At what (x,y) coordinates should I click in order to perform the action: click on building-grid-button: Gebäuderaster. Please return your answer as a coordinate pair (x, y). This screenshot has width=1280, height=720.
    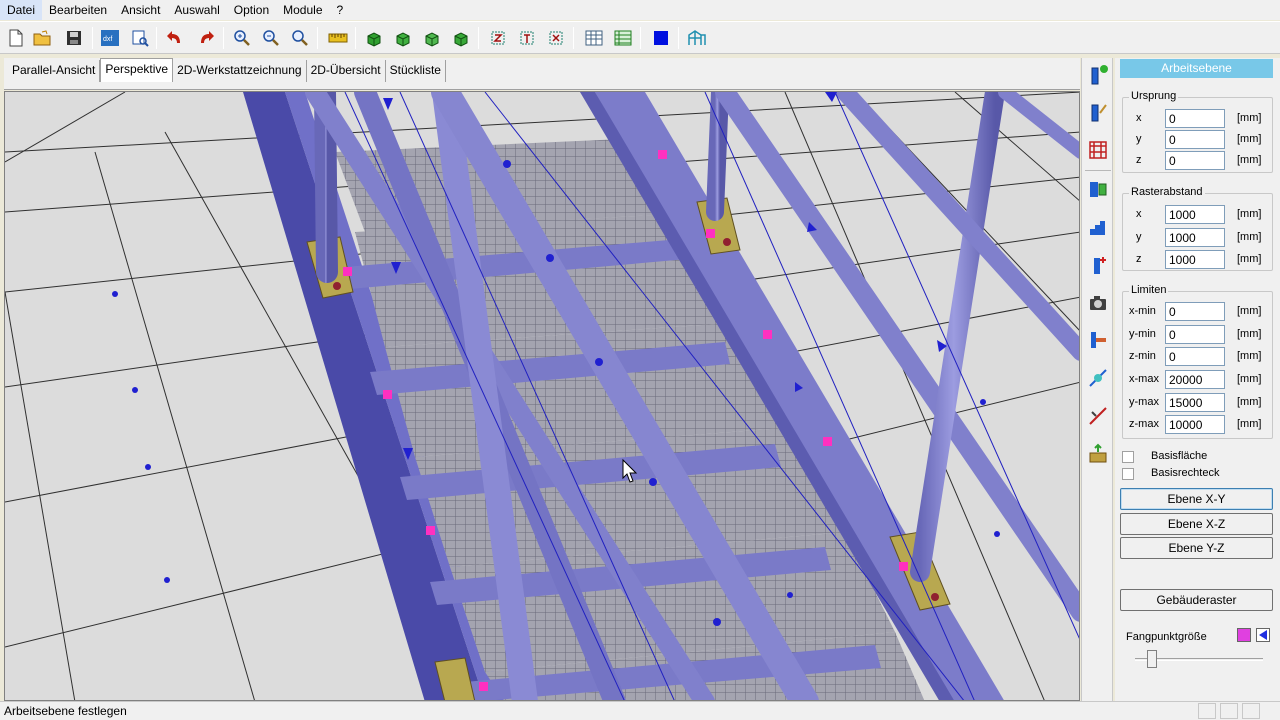
    Looking at the image, I should click on (1196, 600).